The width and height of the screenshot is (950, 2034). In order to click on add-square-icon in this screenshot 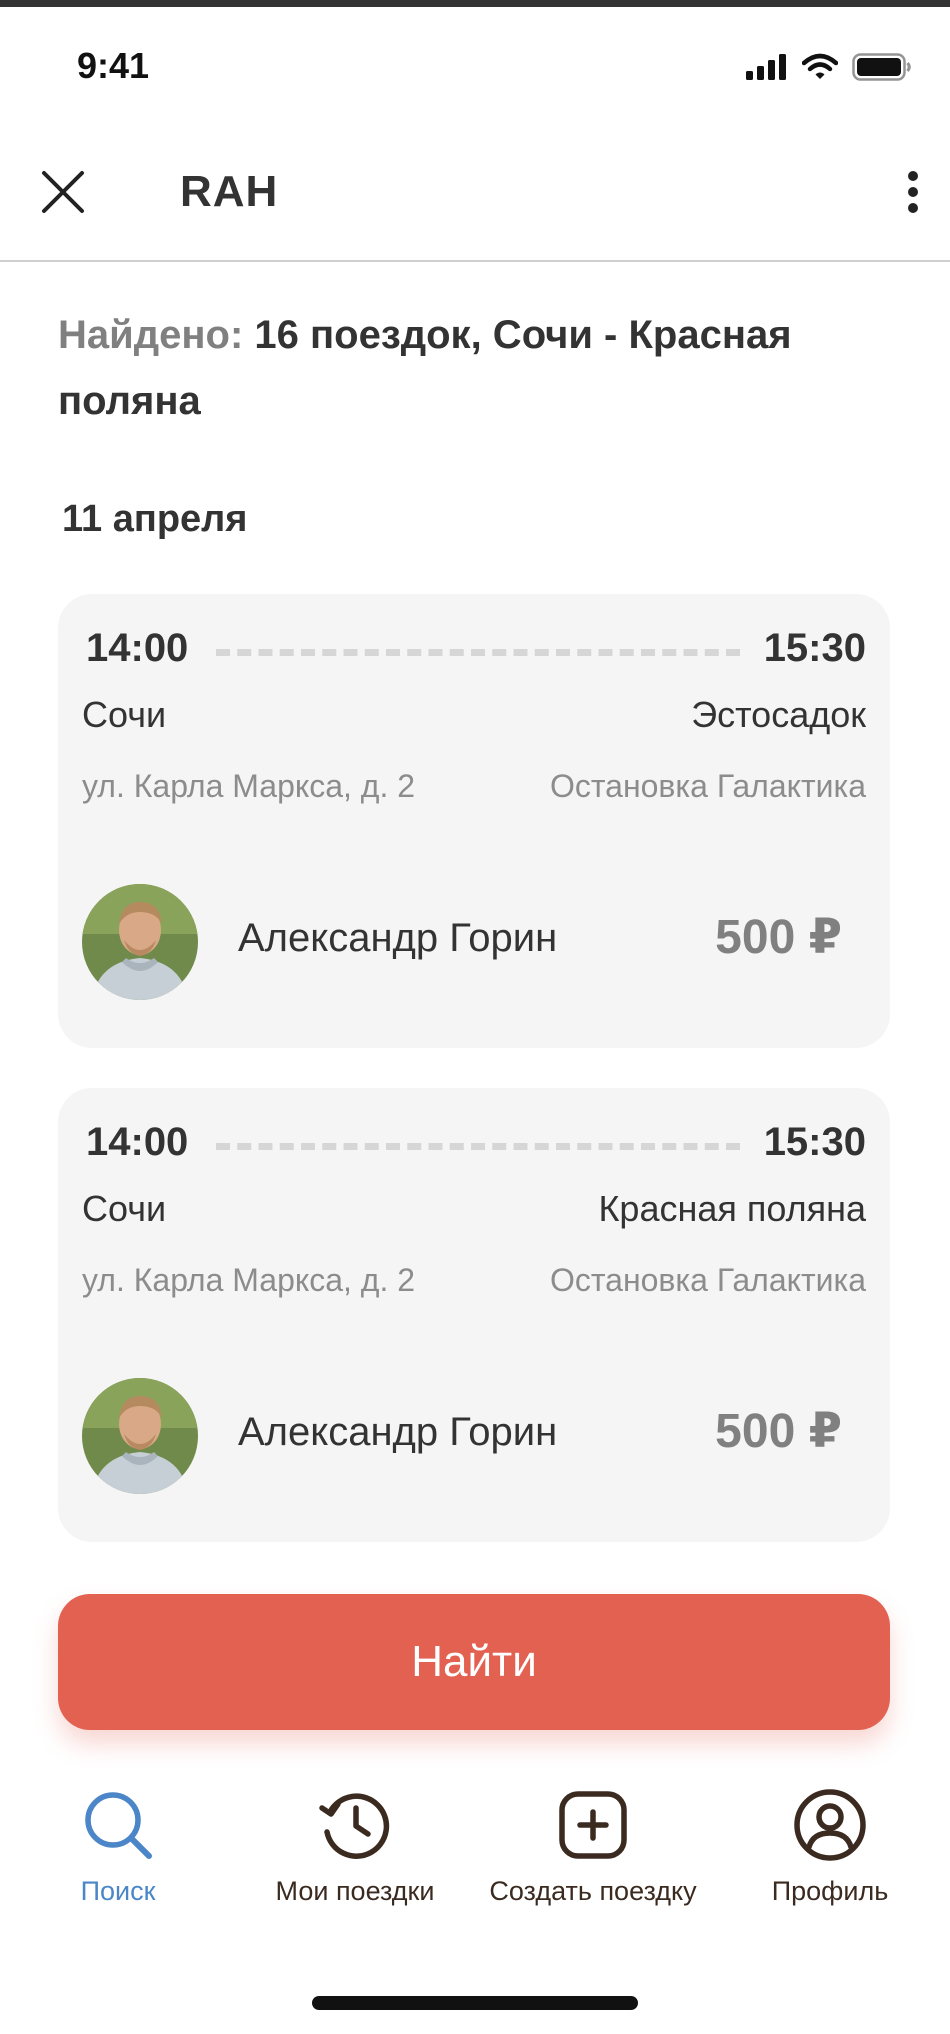, I will do `click(593, 1825)`.